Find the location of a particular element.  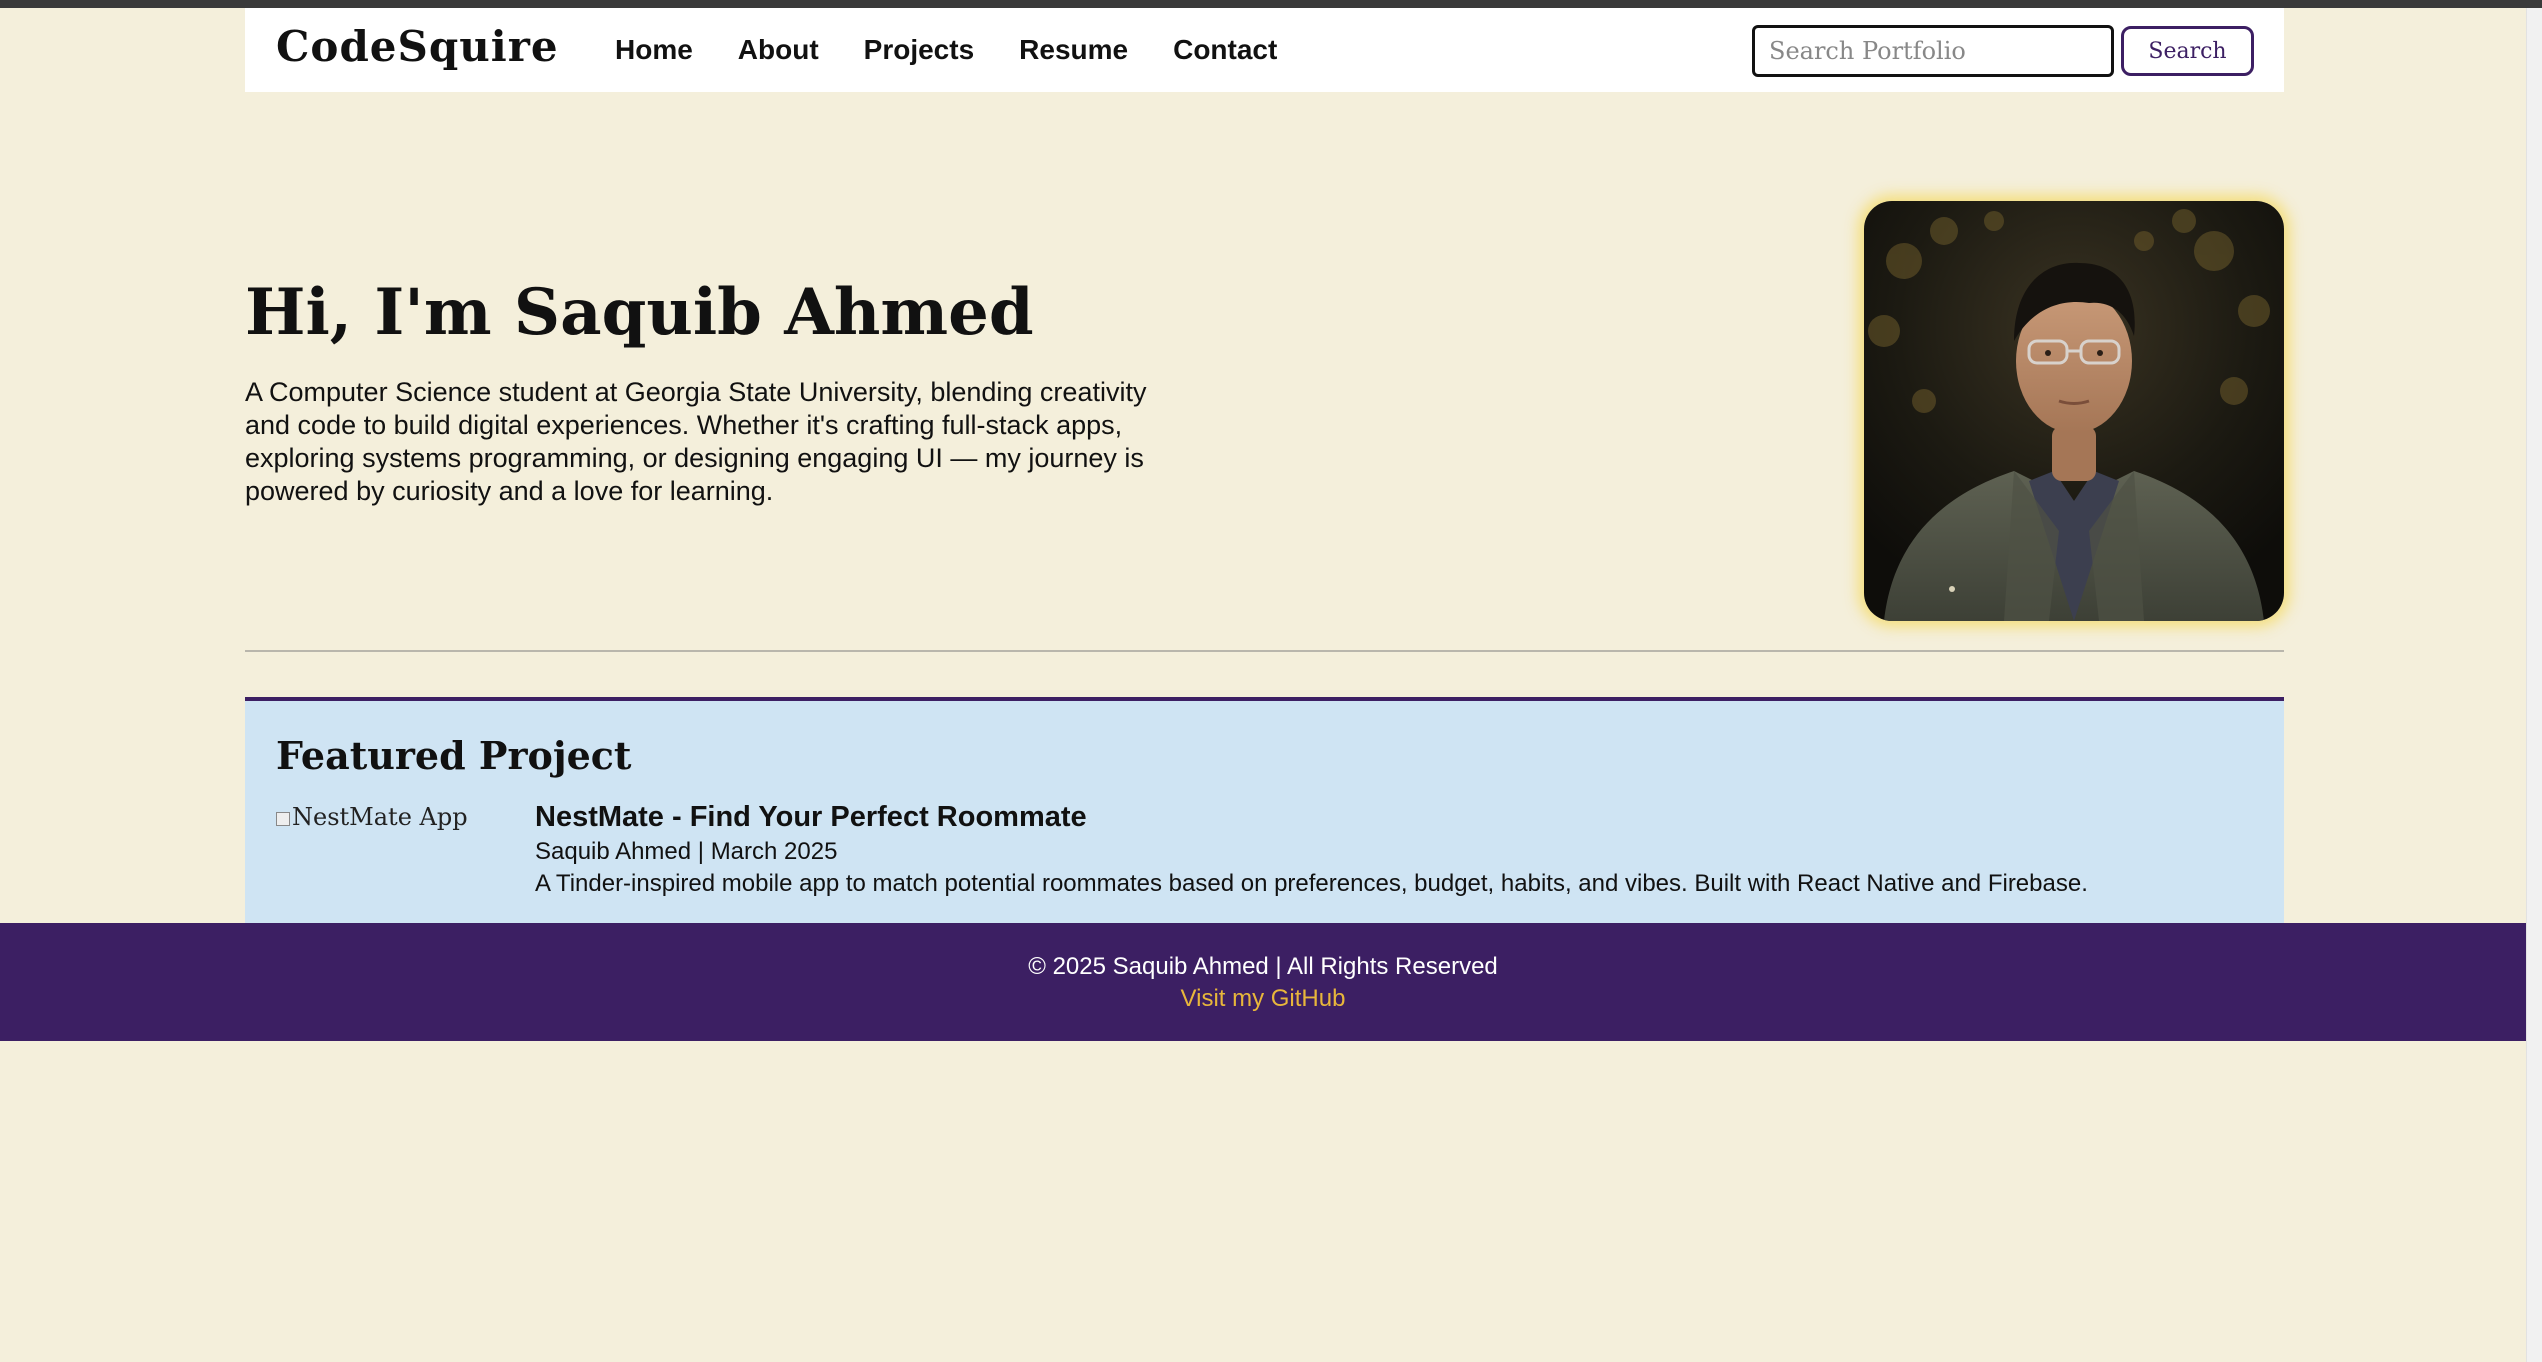

browser-top-strip is located at coordinates (1271, 4).